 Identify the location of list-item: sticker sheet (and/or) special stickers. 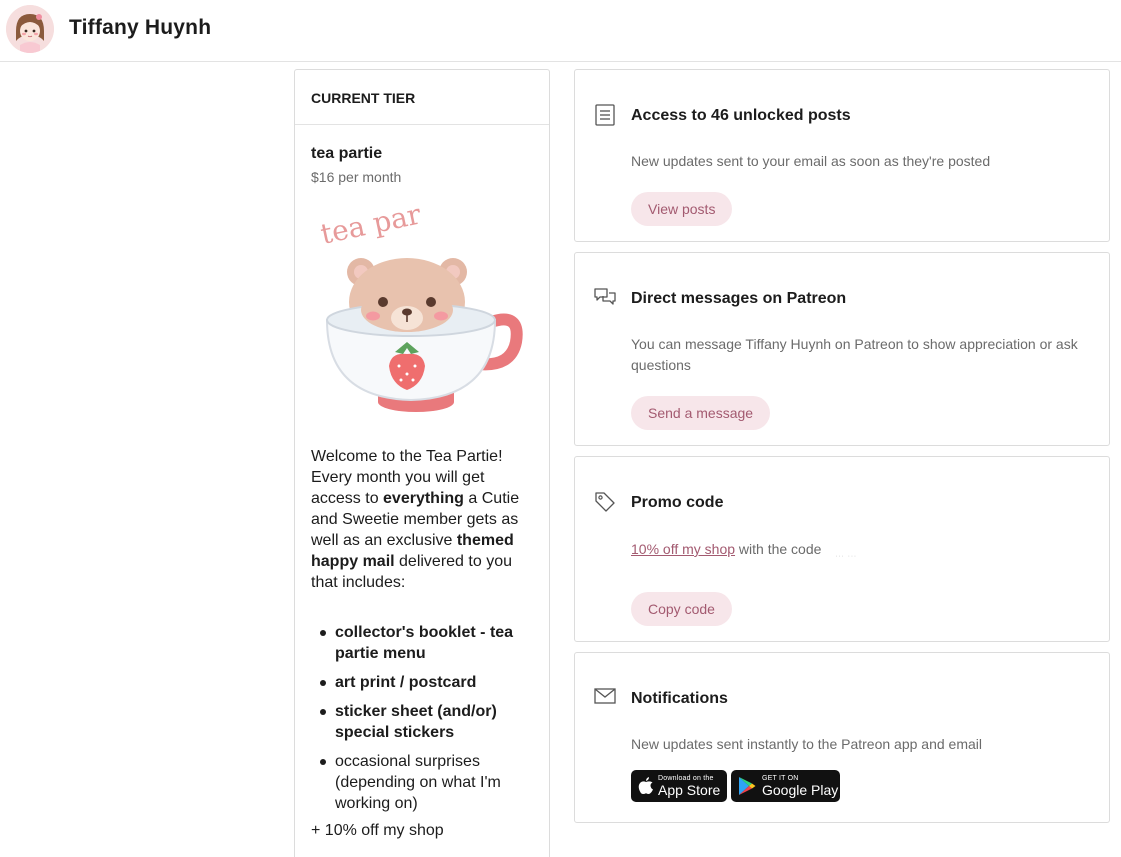
(424, 722).